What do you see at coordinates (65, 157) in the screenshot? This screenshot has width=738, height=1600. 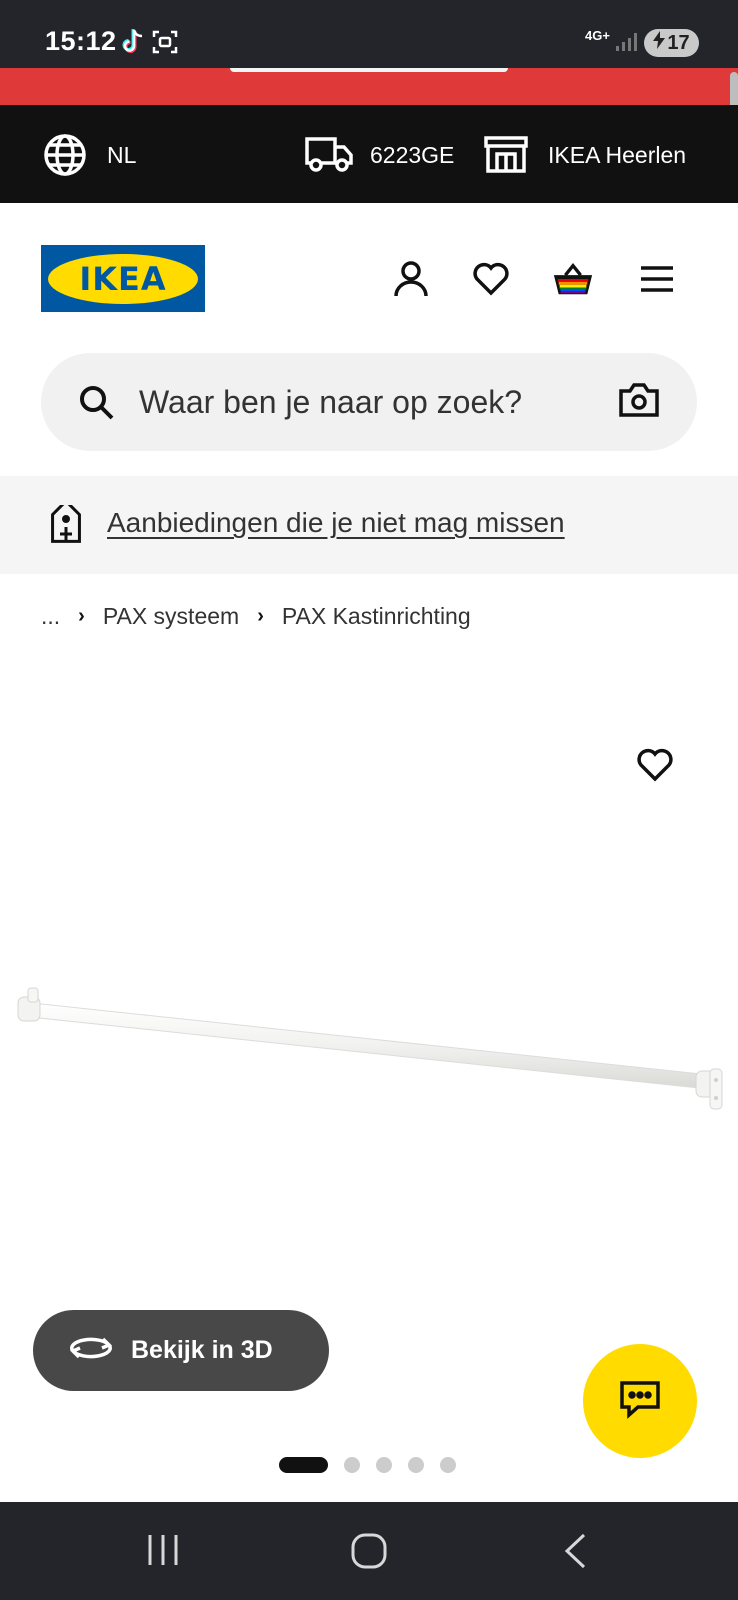 I see `globe-icon` at bounding box center [65, 157].